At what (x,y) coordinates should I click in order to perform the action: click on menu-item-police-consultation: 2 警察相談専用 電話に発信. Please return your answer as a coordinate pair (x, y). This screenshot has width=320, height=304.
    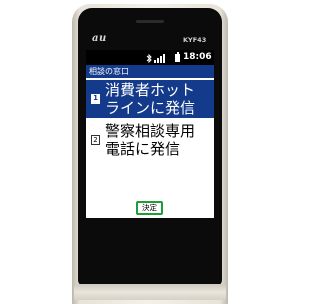
    Looking at the image, I should click on (150, 140).